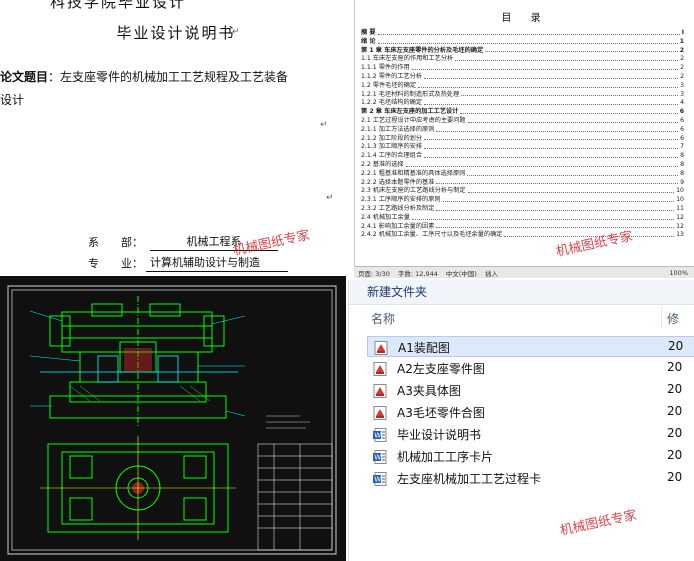 The image size is (694, 561). What do you see at coordinates (680, 226) in the screenshot?
I see `toc-entry-page: 12` at bounding box center [680, 226].